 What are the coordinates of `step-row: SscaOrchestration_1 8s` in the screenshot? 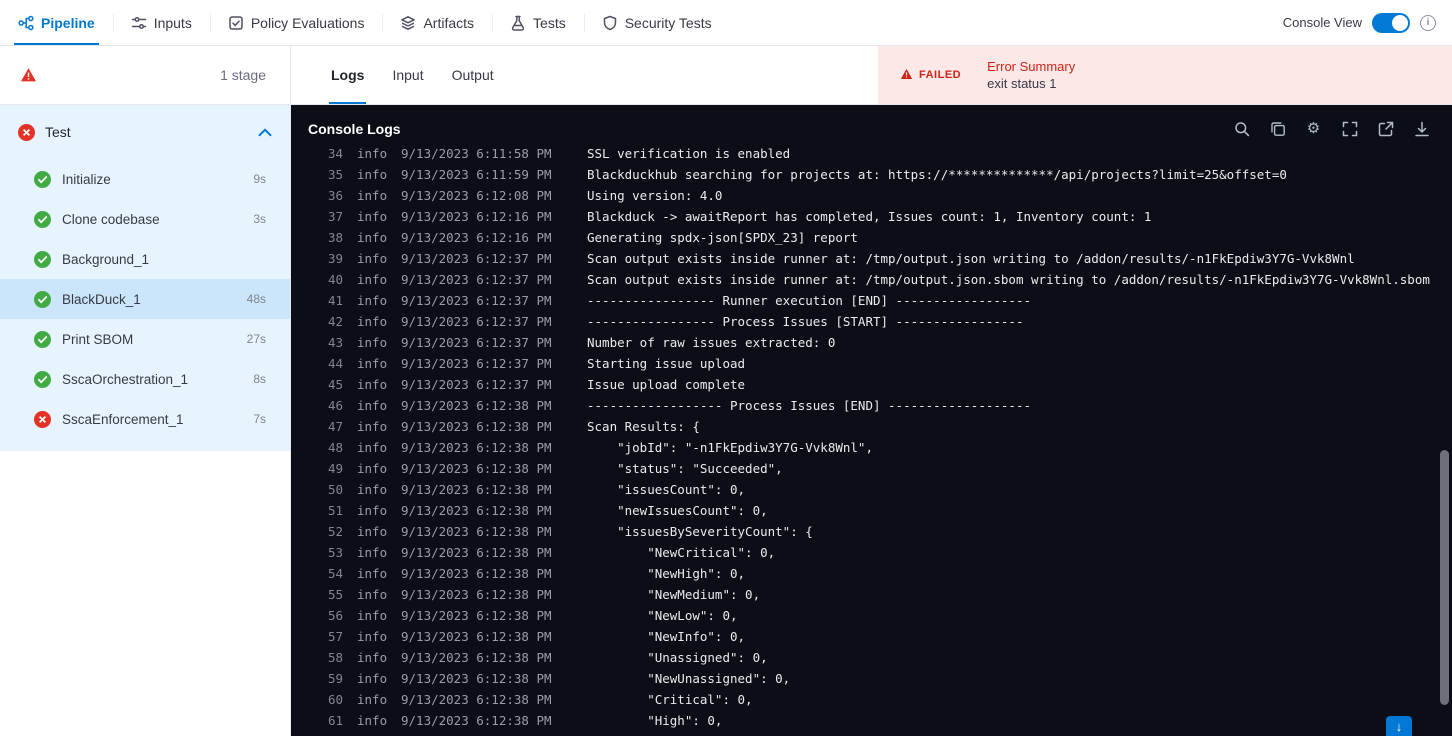 It's located at (145, 379).